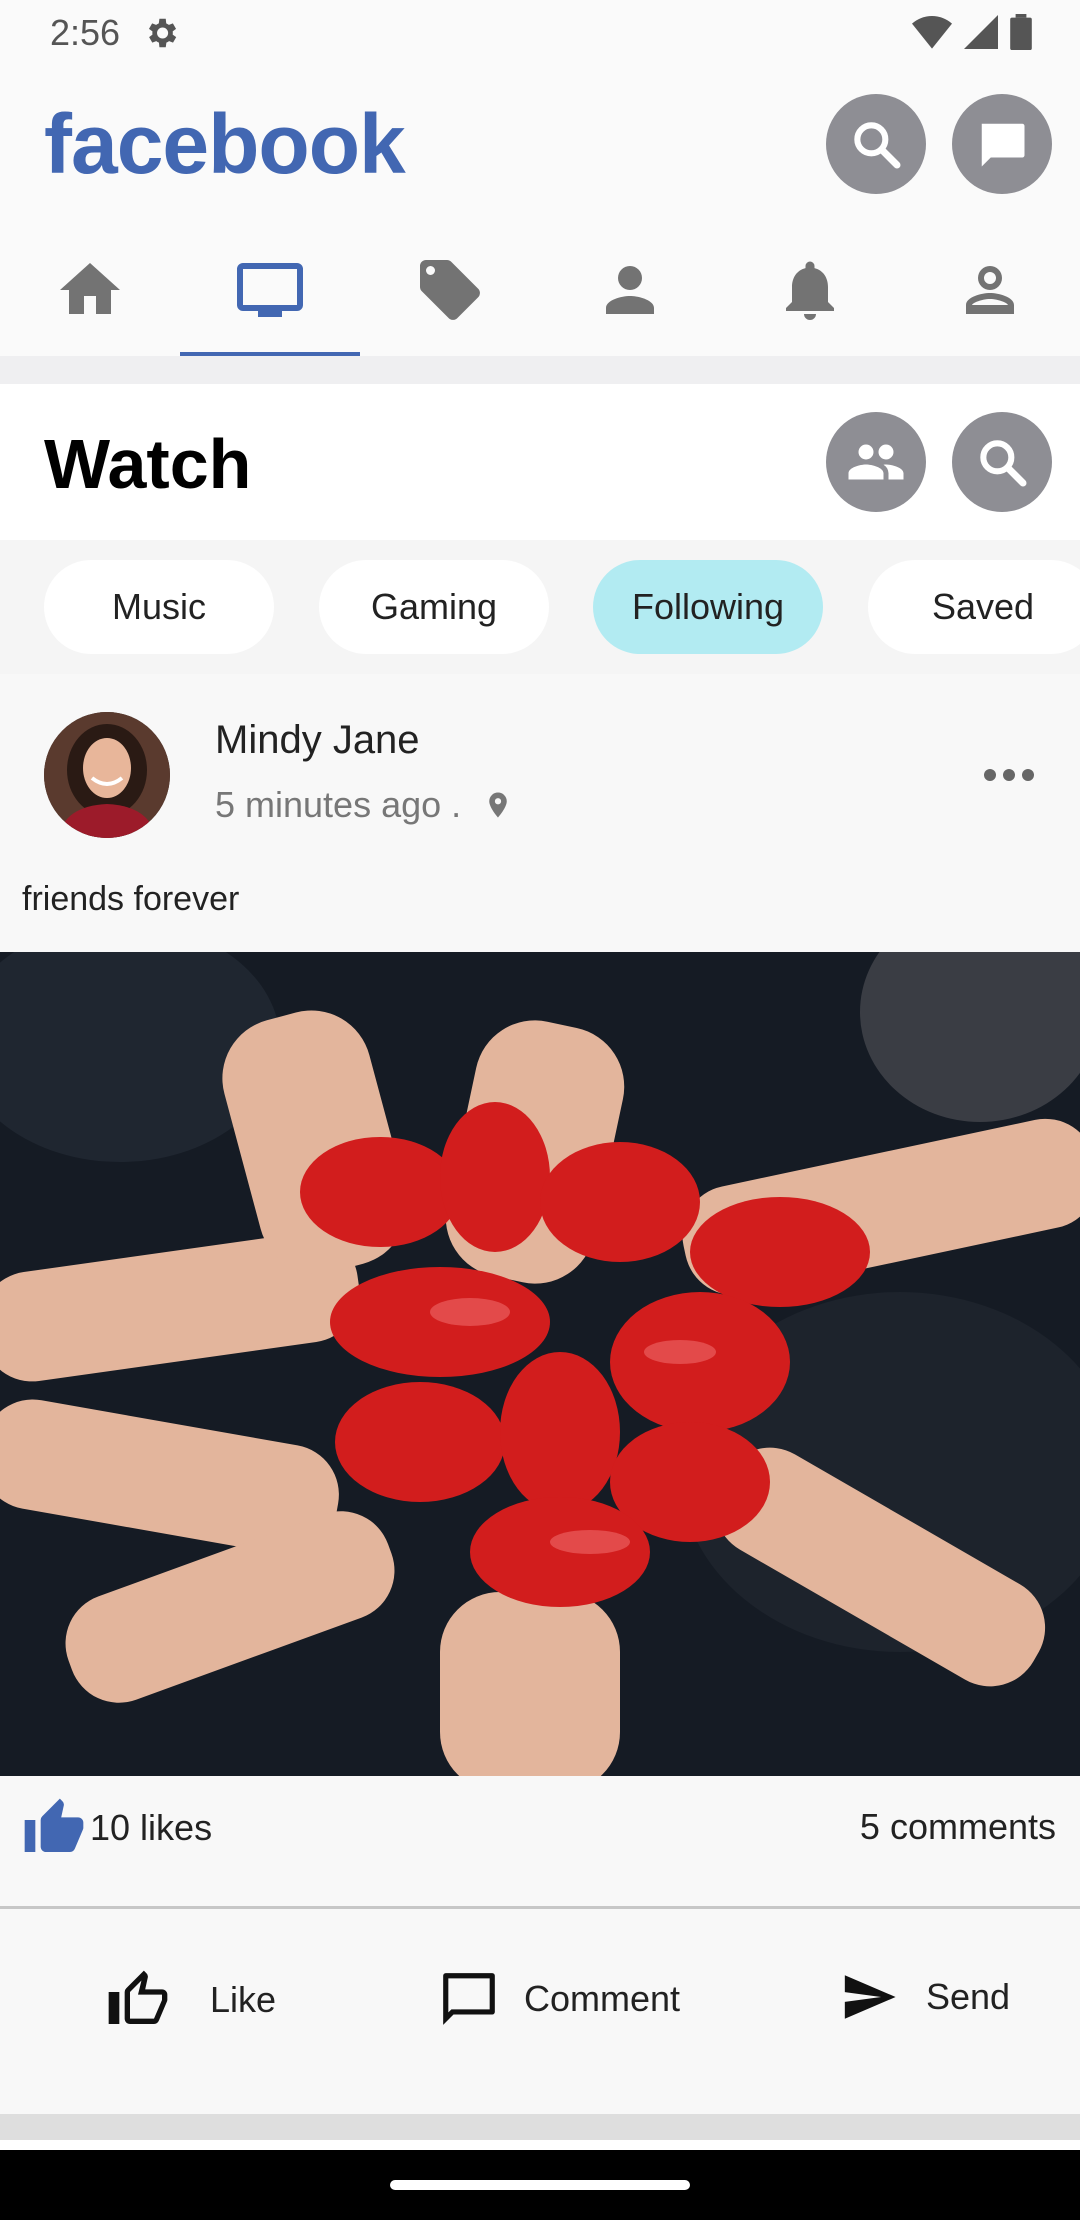  Describe the element at coordinates (540, 370) in the screenshot. I see `section-separator` at that location.